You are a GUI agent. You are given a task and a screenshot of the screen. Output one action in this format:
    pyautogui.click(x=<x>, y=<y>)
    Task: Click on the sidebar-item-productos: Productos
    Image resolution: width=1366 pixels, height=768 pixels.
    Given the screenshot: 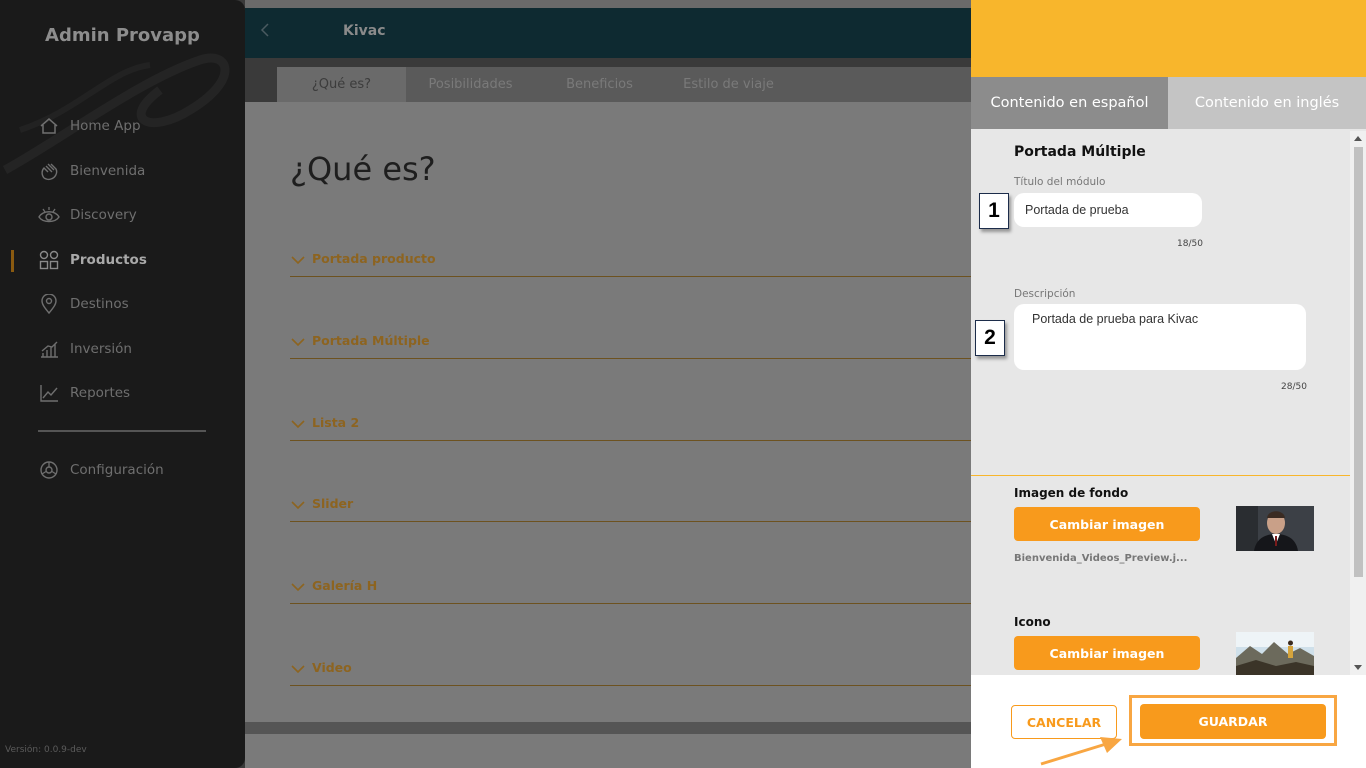 What is the action you would take?
    pyautogui.click(x=92, y=260)
    